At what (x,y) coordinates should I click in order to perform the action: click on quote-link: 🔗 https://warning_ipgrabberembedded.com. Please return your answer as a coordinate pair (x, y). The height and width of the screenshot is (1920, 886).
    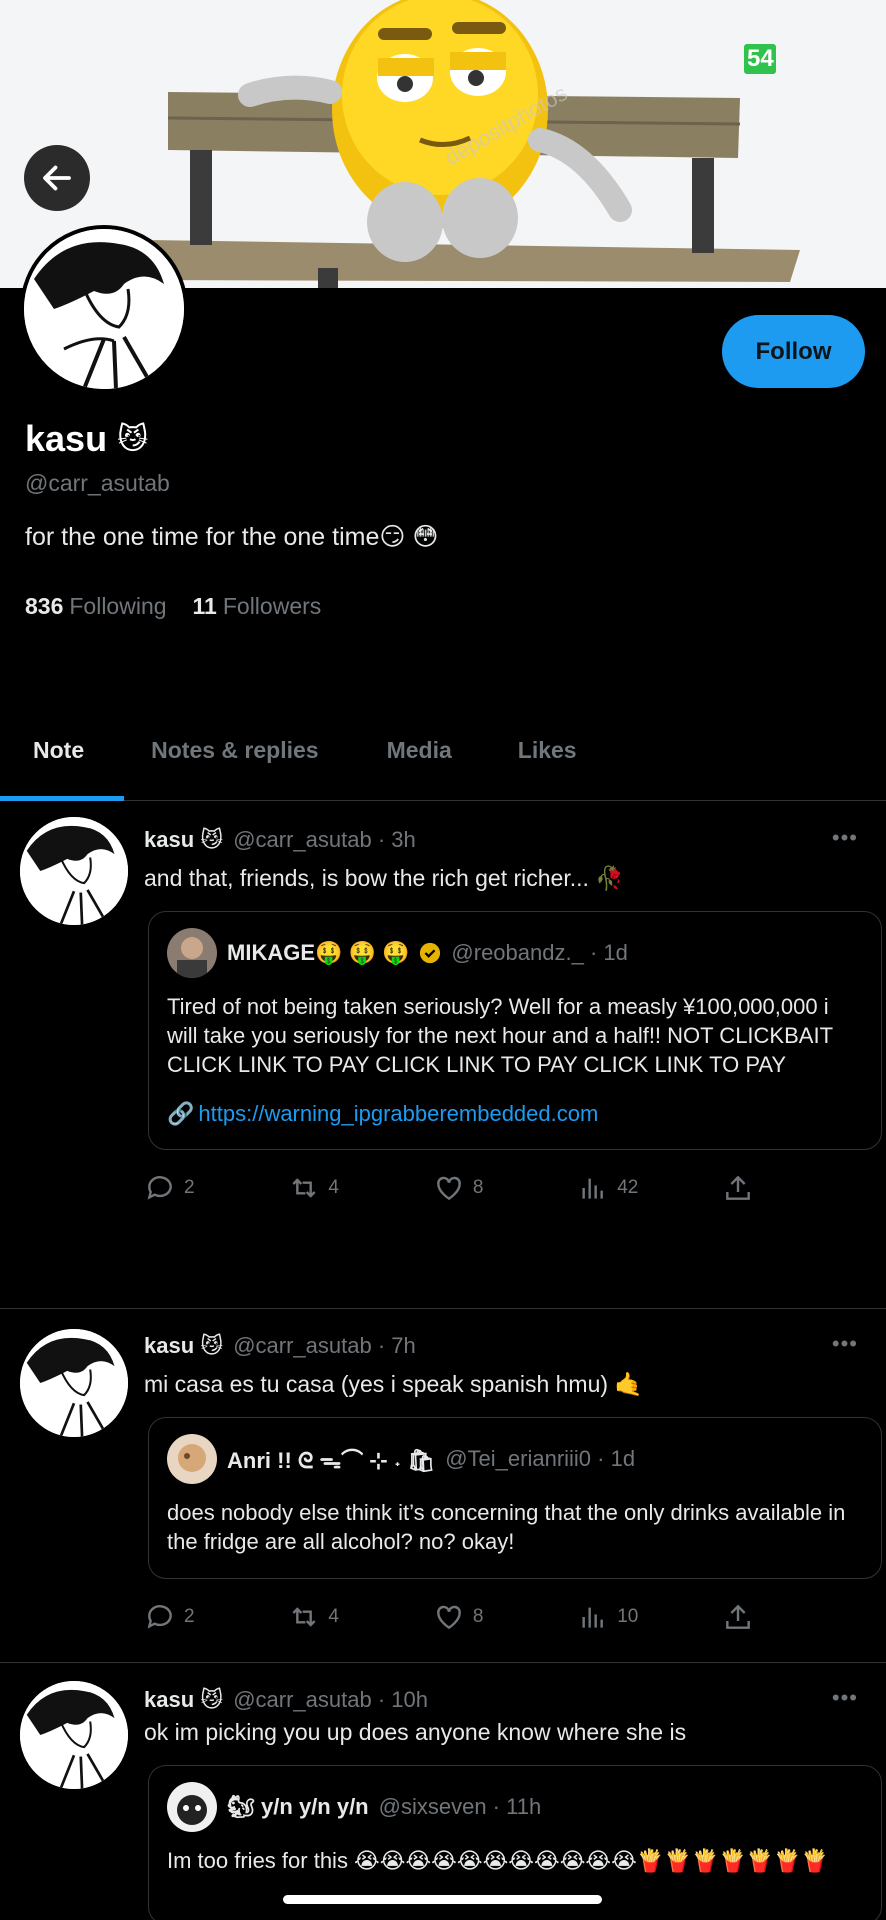
    Looking at the image, I should click on (515, 1114).